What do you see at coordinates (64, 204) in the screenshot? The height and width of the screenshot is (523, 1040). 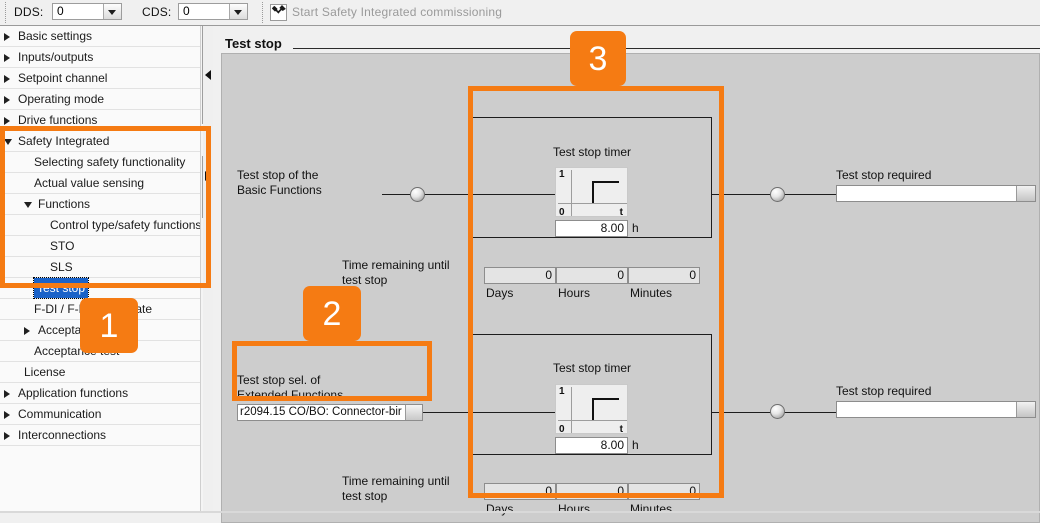 I see `sidebar-item-label: Functions` at bounding box center [64, 204].